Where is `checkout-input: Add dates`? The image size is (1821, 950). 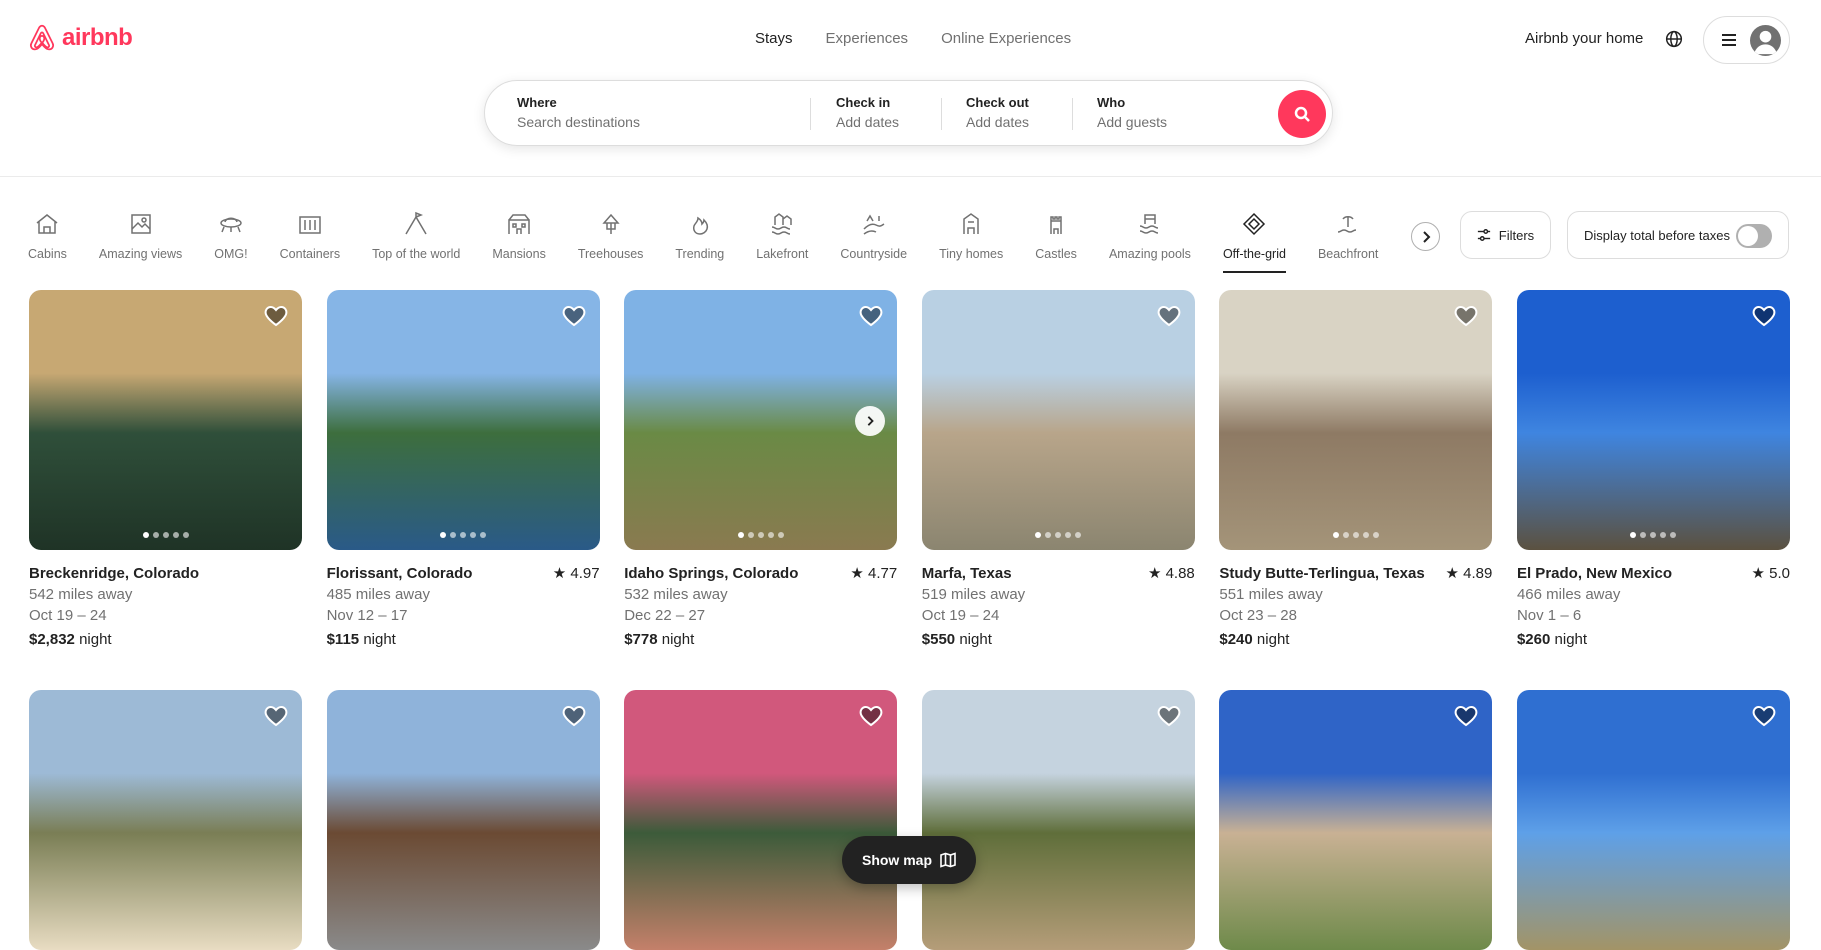 checkout-input: Add dates is located at coordinates (997, 122).